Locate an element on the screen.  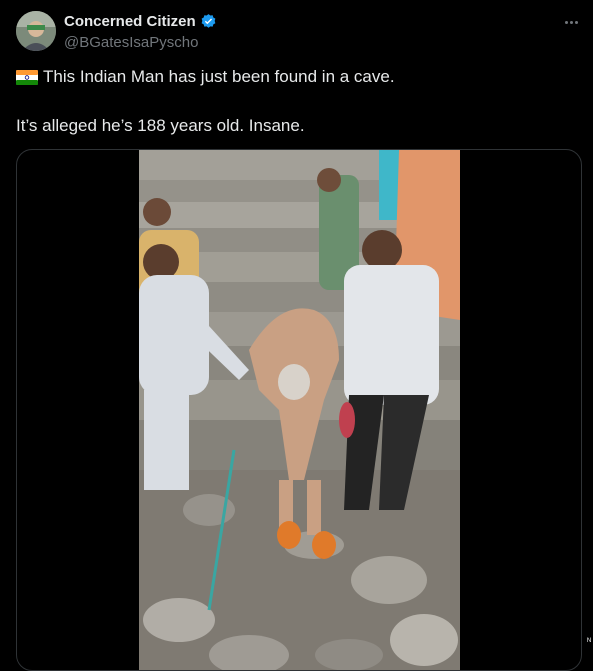
avatar is located at coordinates (36, 31).